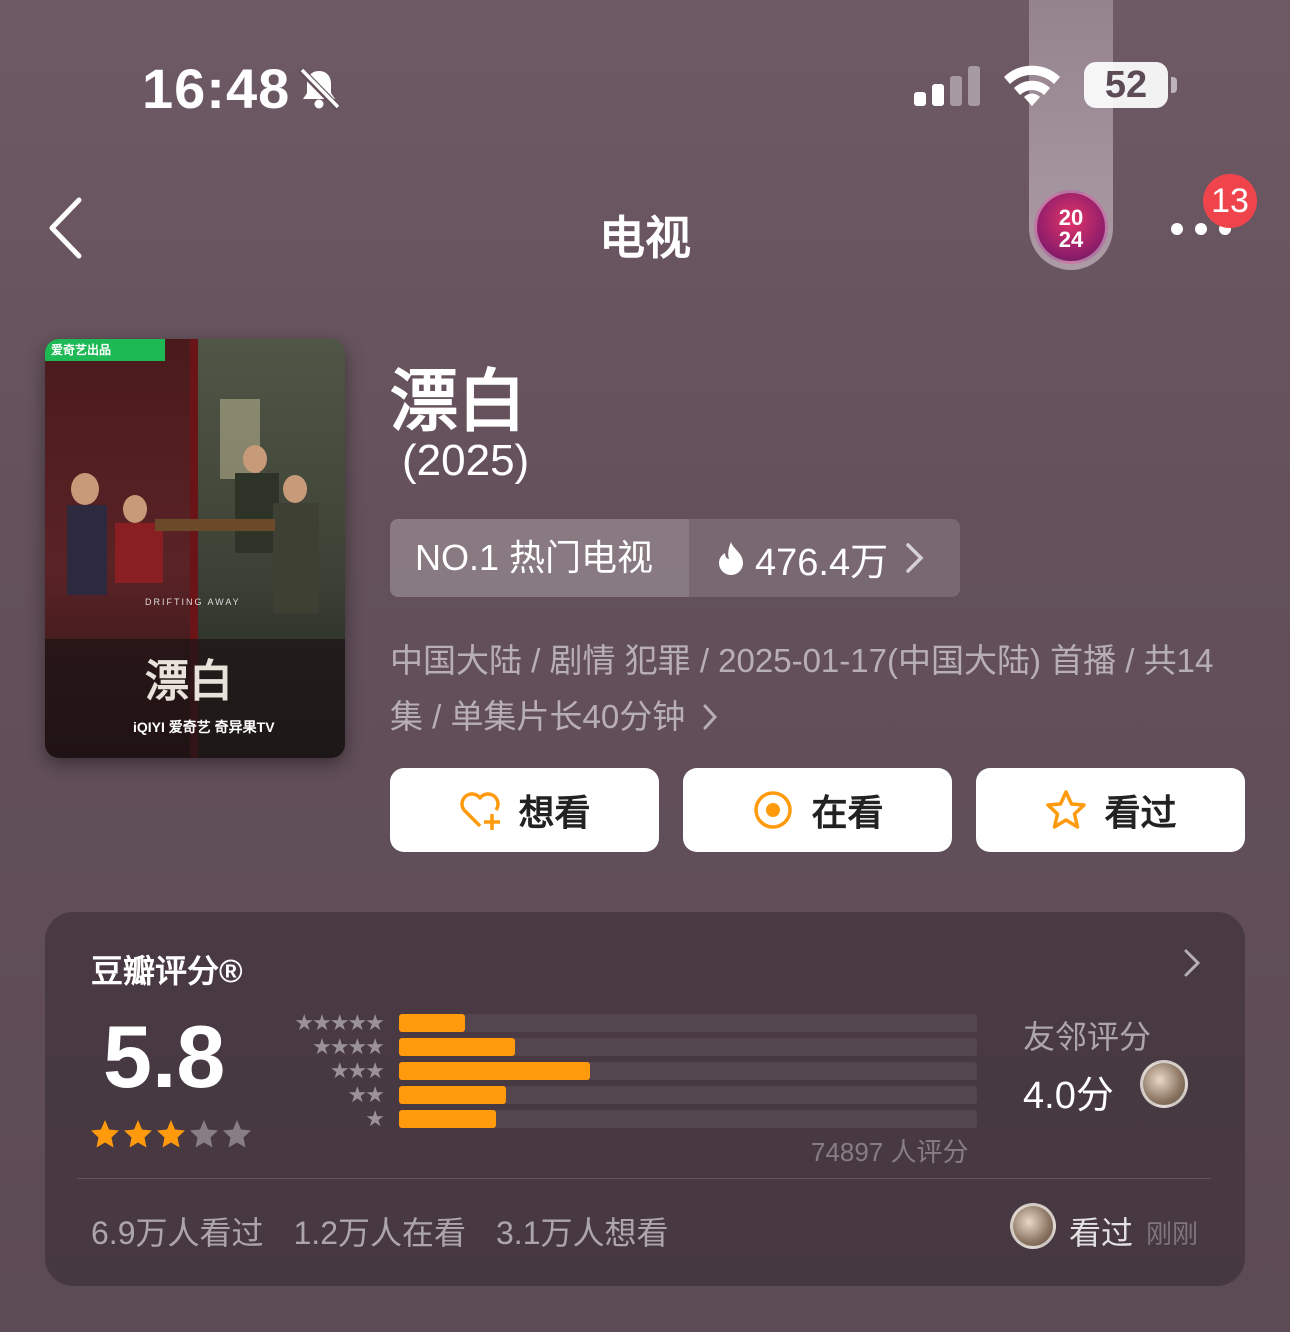 The height and width of the screenshot is (1332, 1290). I want to click on distribution-stars-4: ★★★★, so click(348, 1046).